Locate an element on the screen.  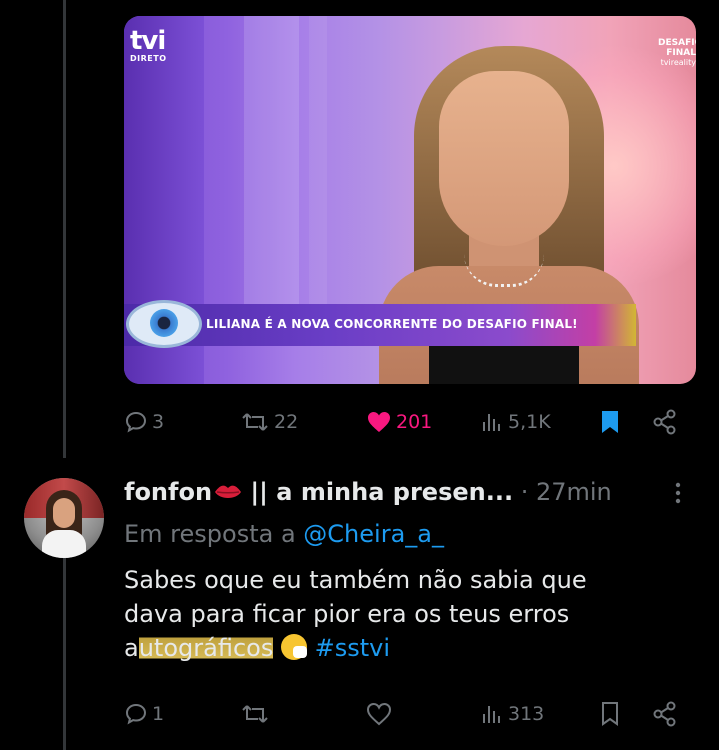
bookmark-icon-filled is located at coordinates (610, 422).